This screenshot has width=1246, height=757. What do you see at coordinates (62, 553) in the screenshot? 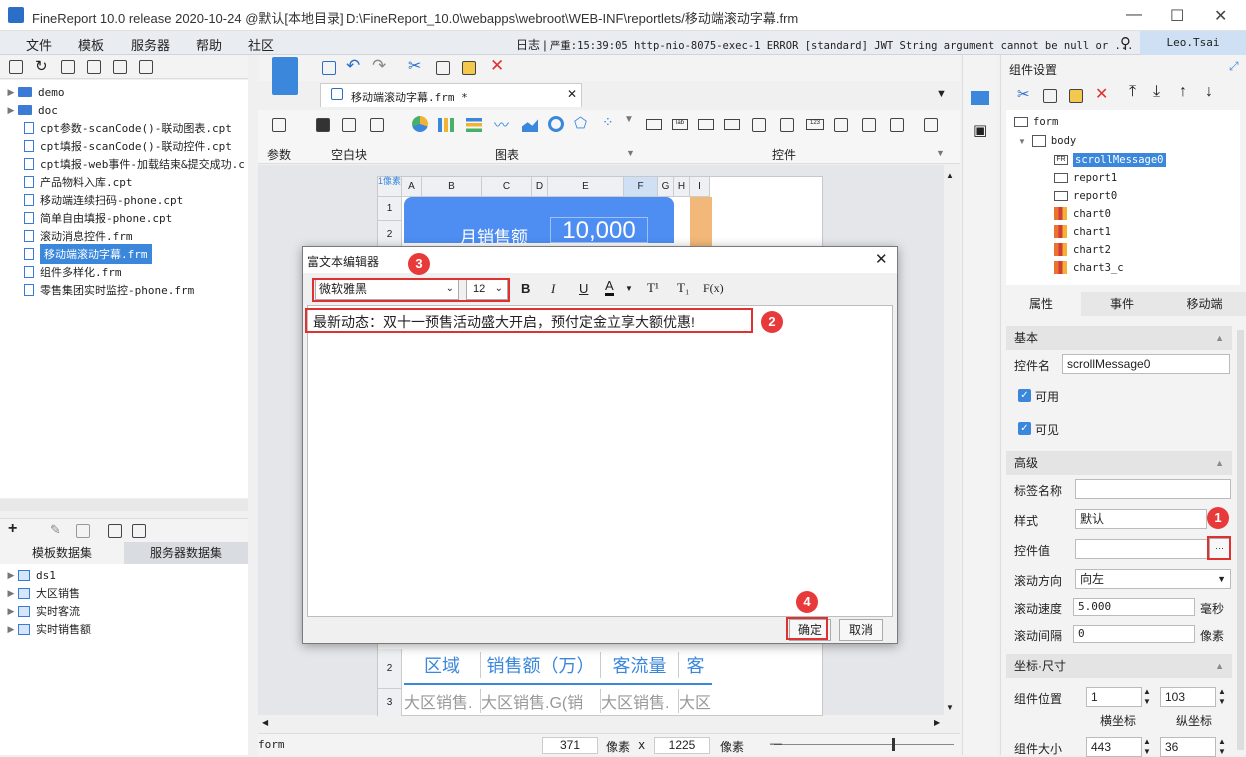
I see `tab-template-datasets: 模板数据集` at bounding box center [62, 553].